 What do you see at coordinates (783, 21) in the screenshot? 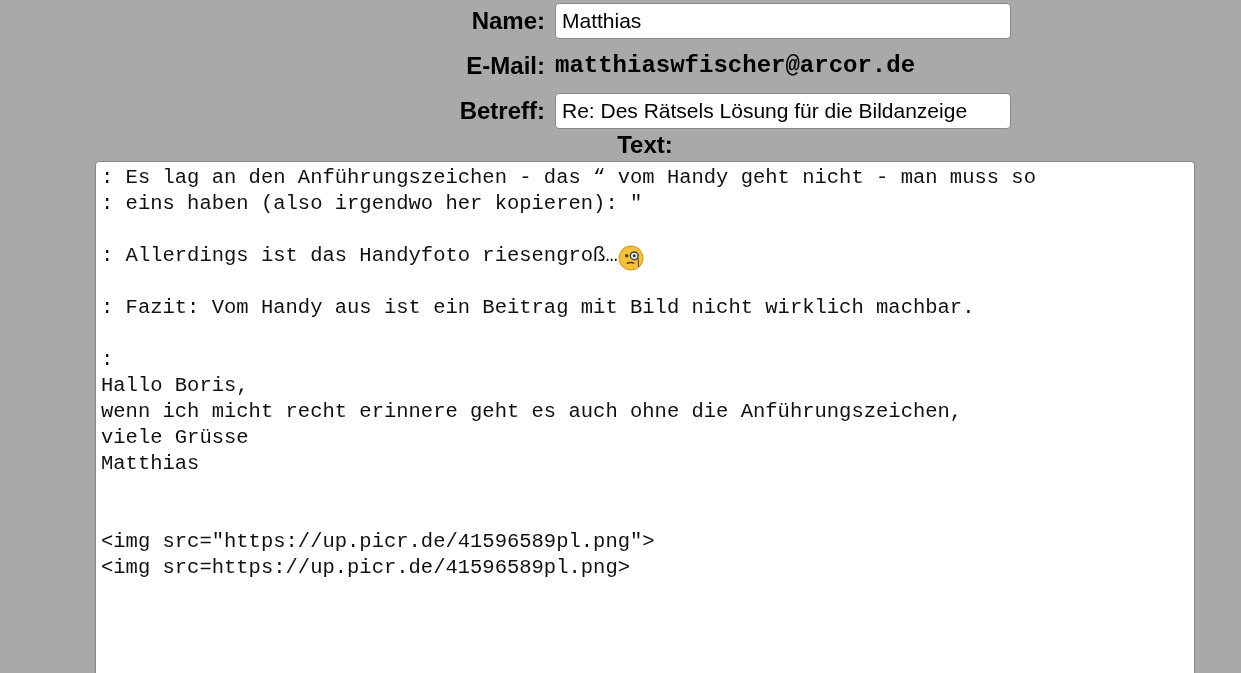
I see `input-field: Matthias` at bounding box center [783, 21].